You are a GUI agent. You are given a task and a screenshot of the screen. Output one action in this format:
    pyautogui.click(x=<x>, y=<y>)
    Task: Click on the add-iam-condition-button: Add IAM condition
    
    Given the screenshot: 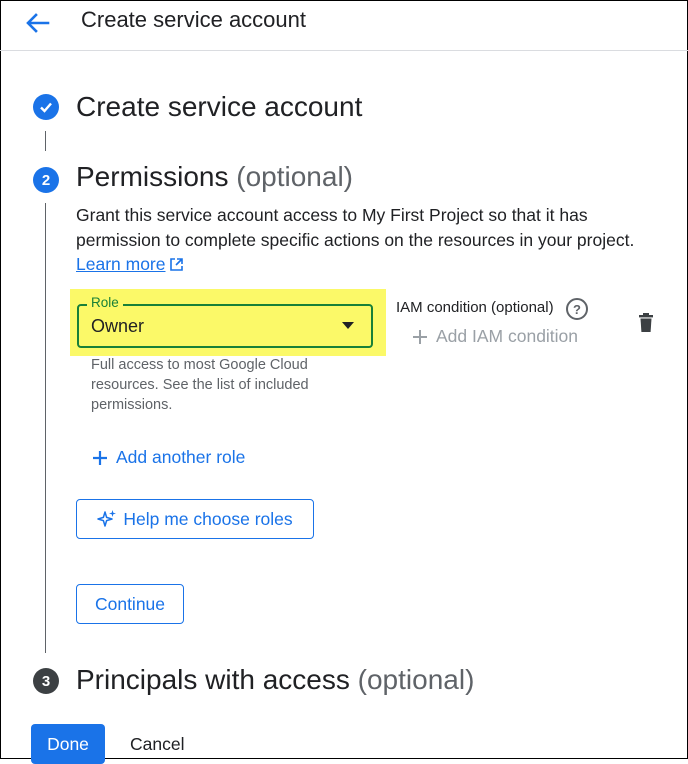 What is the action you would take?
    pyautogui.click(x=495, y=336)
    